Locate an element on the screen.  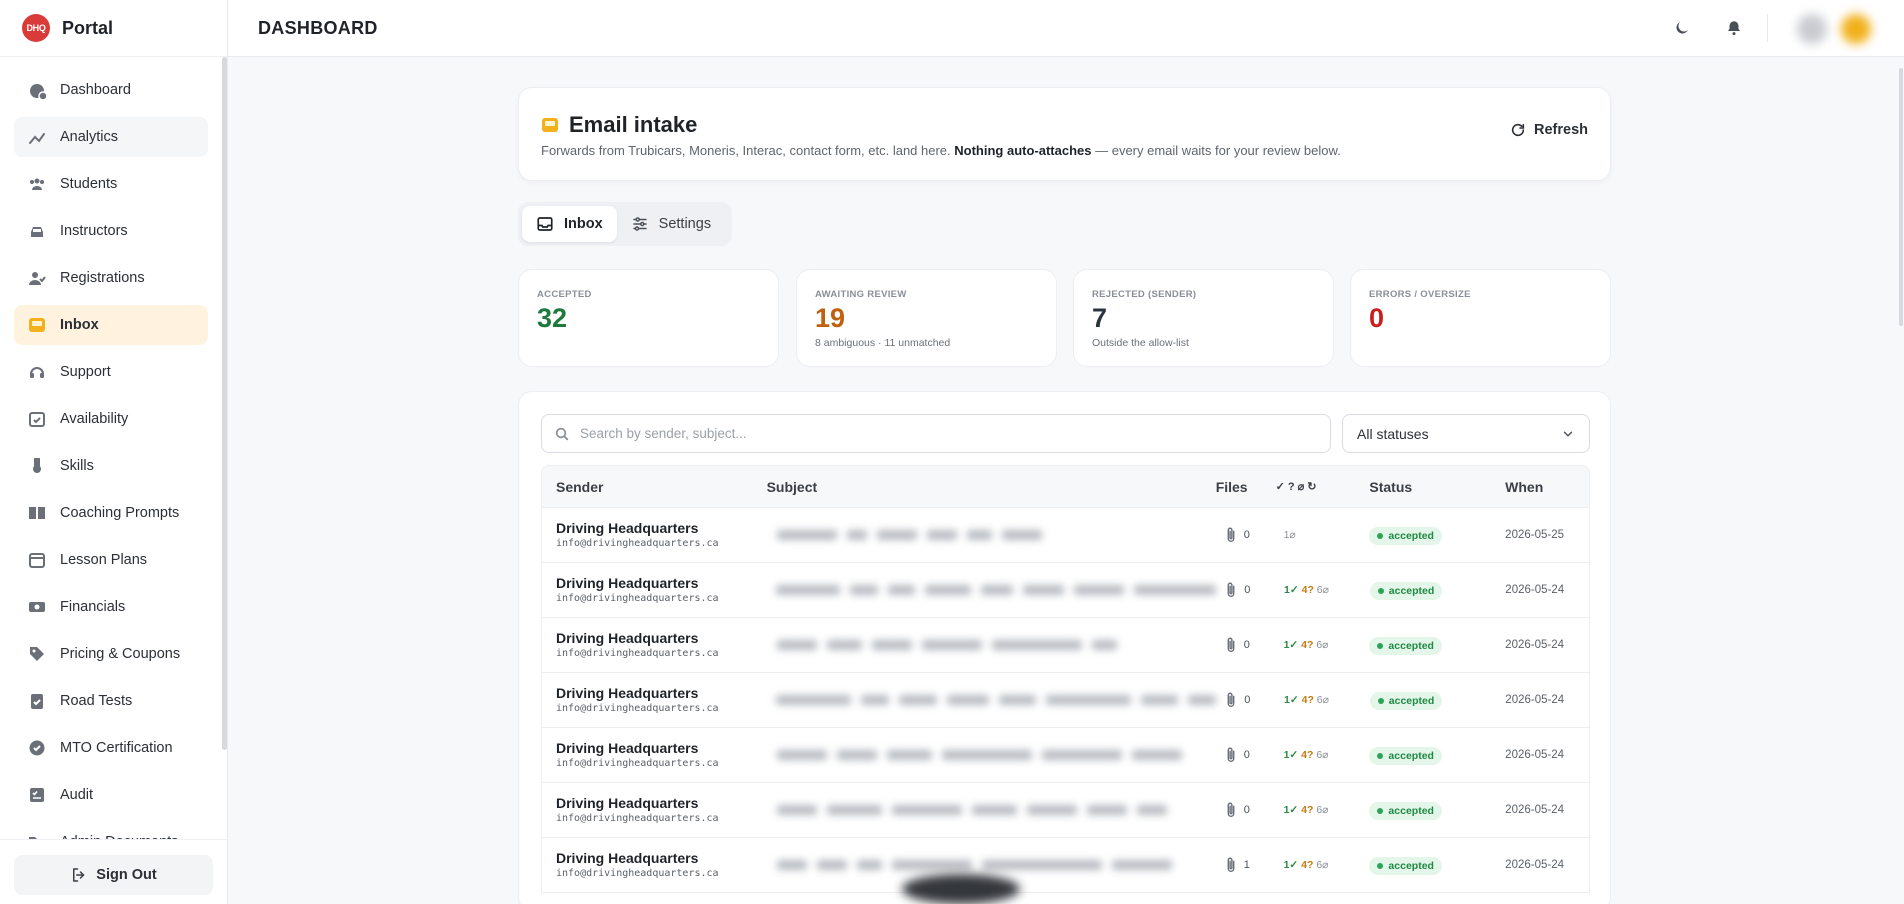
sign-out-label: Sign Out is located at coordinates (126, 875).